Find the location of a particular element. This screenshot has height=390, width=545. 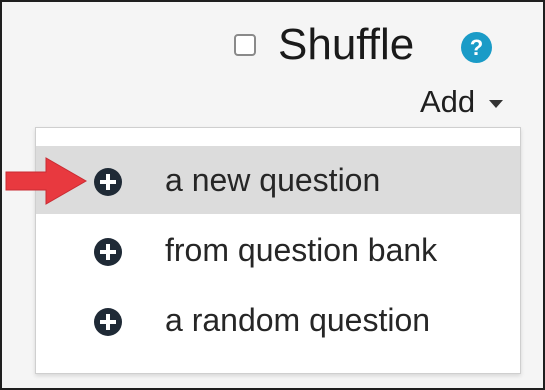

red-arrow-icon is located at coordinates (46, 181).